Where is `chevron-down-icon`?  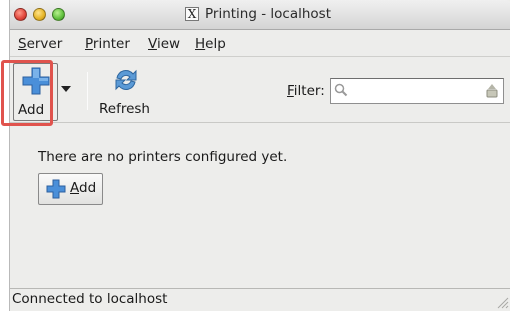 chevron-down-icon is located at coordinates (66, 89).